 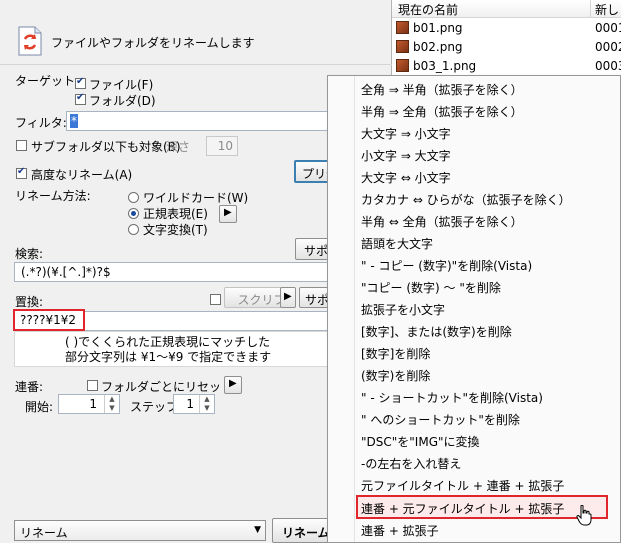 What do you see at coordinates (167, 386) in the screenshot?
I see `serial-reset-label: フォルダごとにリセット` at bounding box center [167, 386].